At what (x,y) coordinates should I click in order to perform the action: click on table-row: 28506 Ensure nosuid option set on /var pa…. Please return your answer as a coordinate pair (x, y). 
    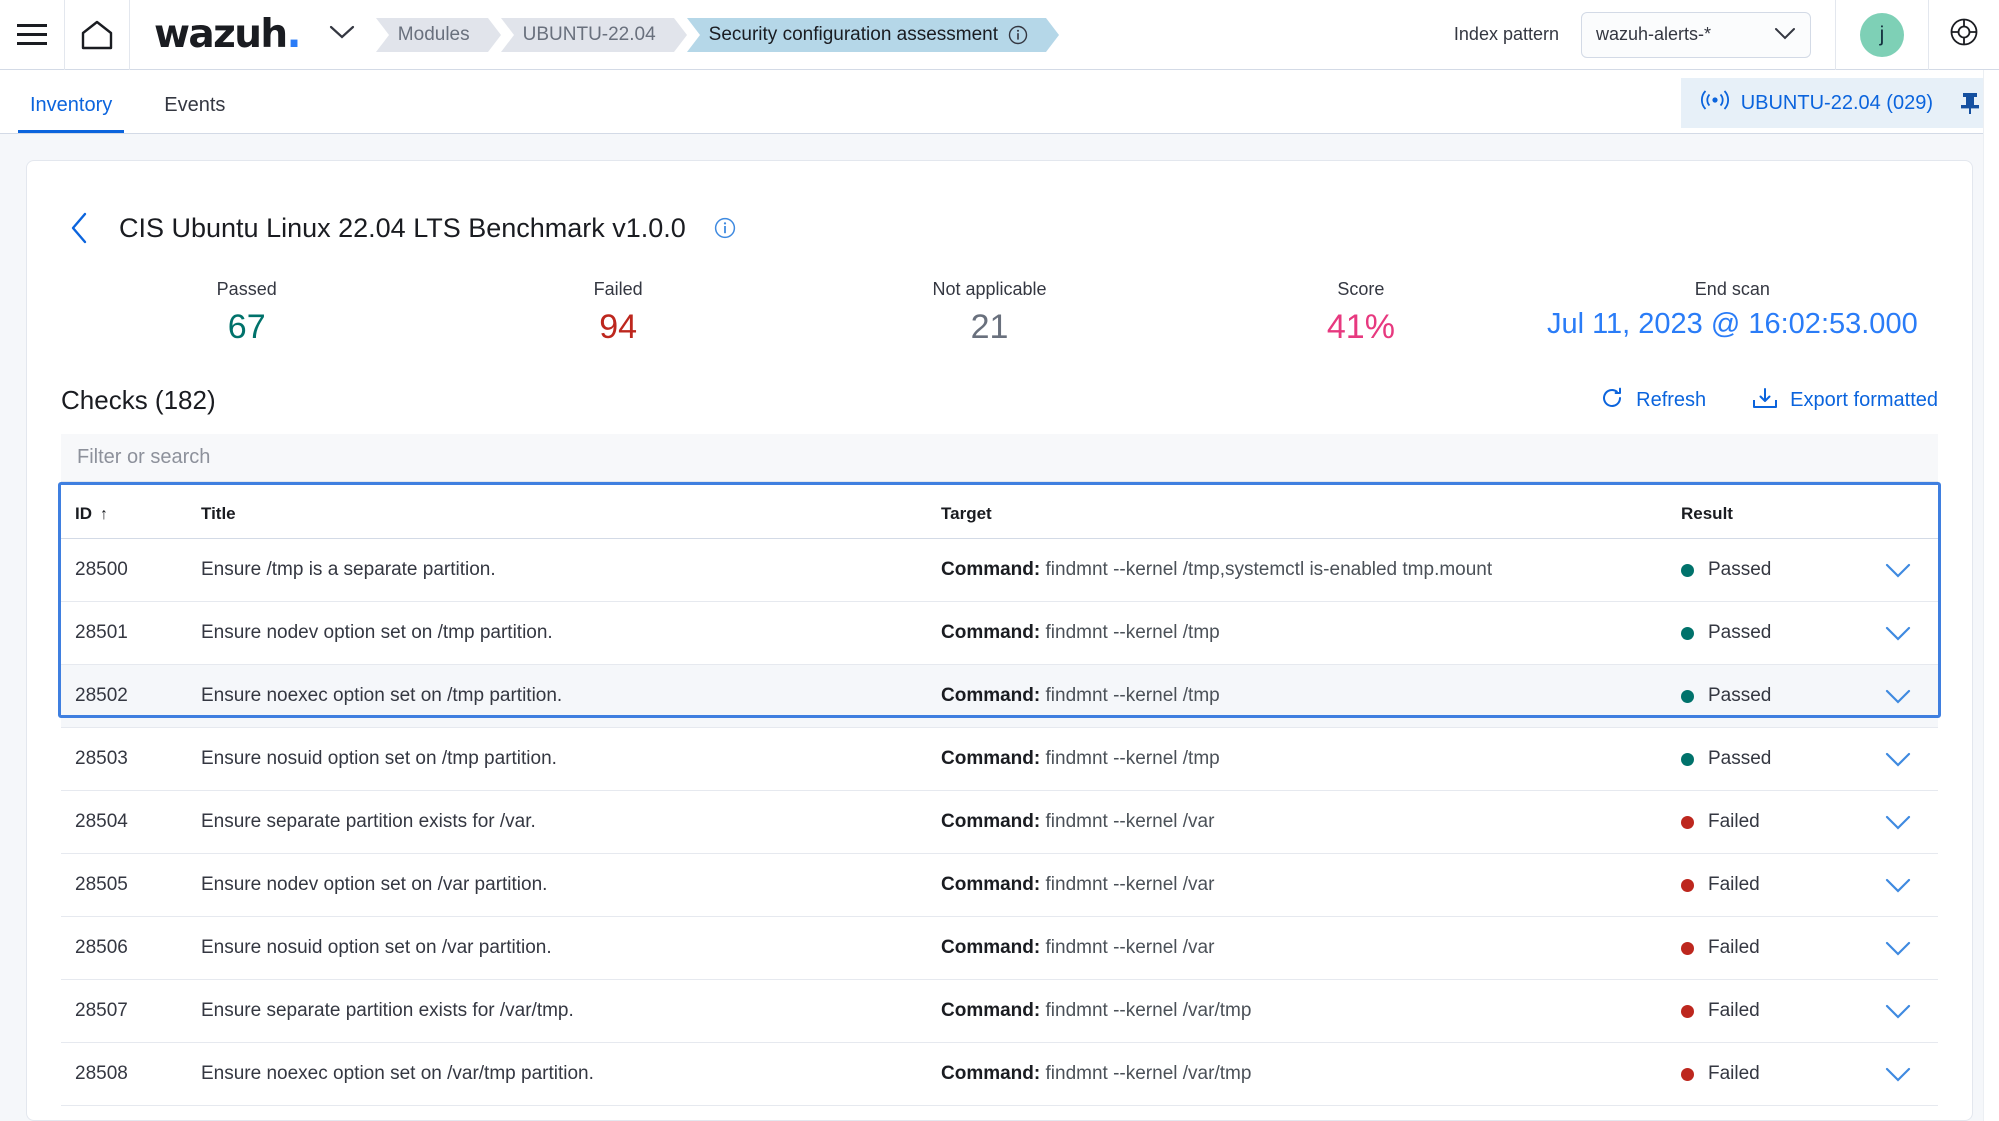
    Looking at the image, I should click on (999, 948).